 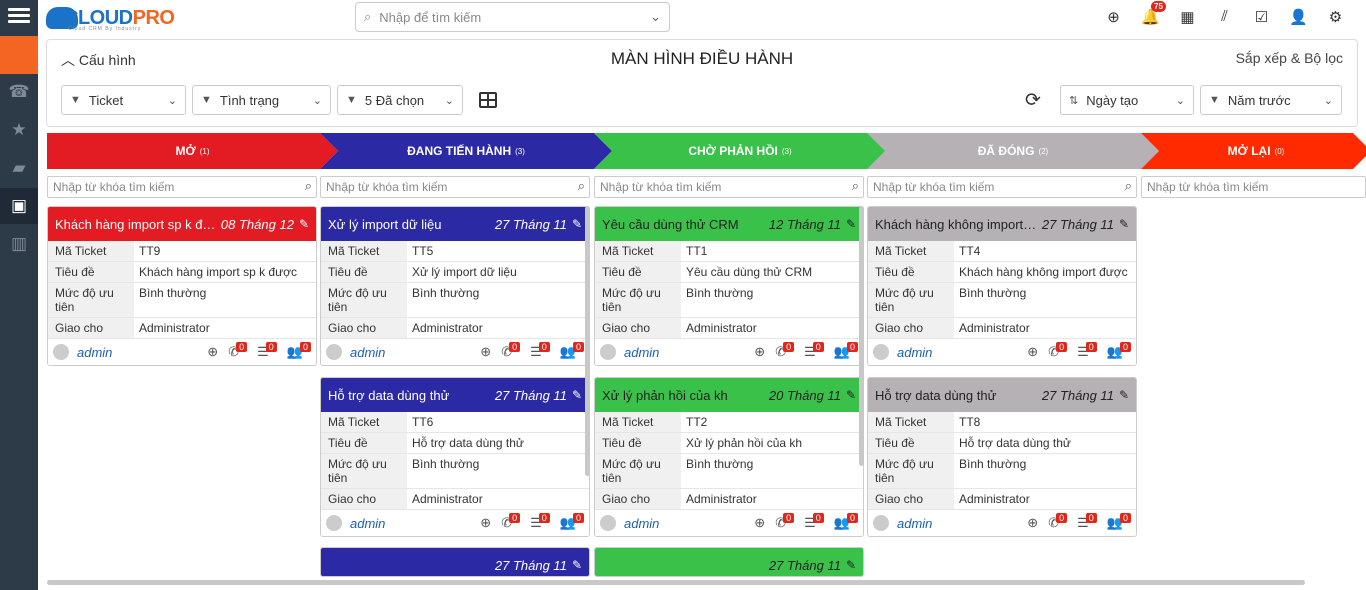 What do you see at coordinates (1013, 151) in the screenshot?
I see `stage-closed: ĐÃ ĐÓNG (2)` at bounding box center [1013, 151].